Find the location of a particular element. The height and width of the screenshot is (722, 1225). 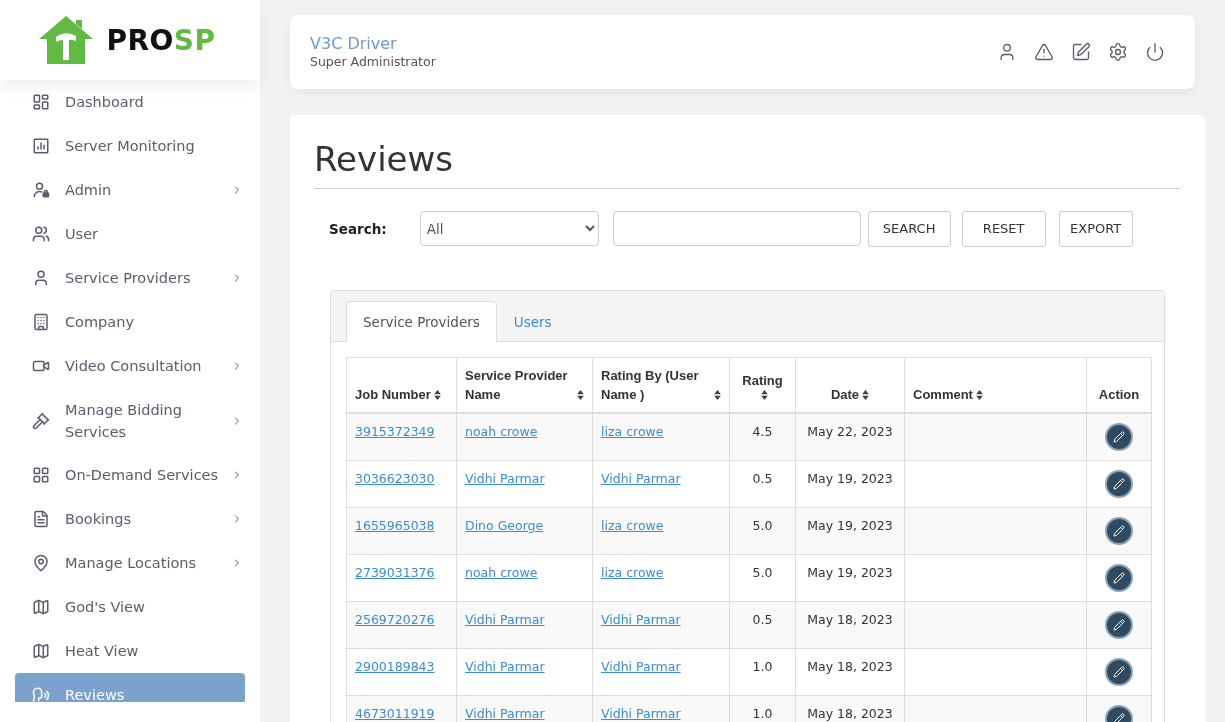

column-header: Action is located at coordinates (1119, 395).